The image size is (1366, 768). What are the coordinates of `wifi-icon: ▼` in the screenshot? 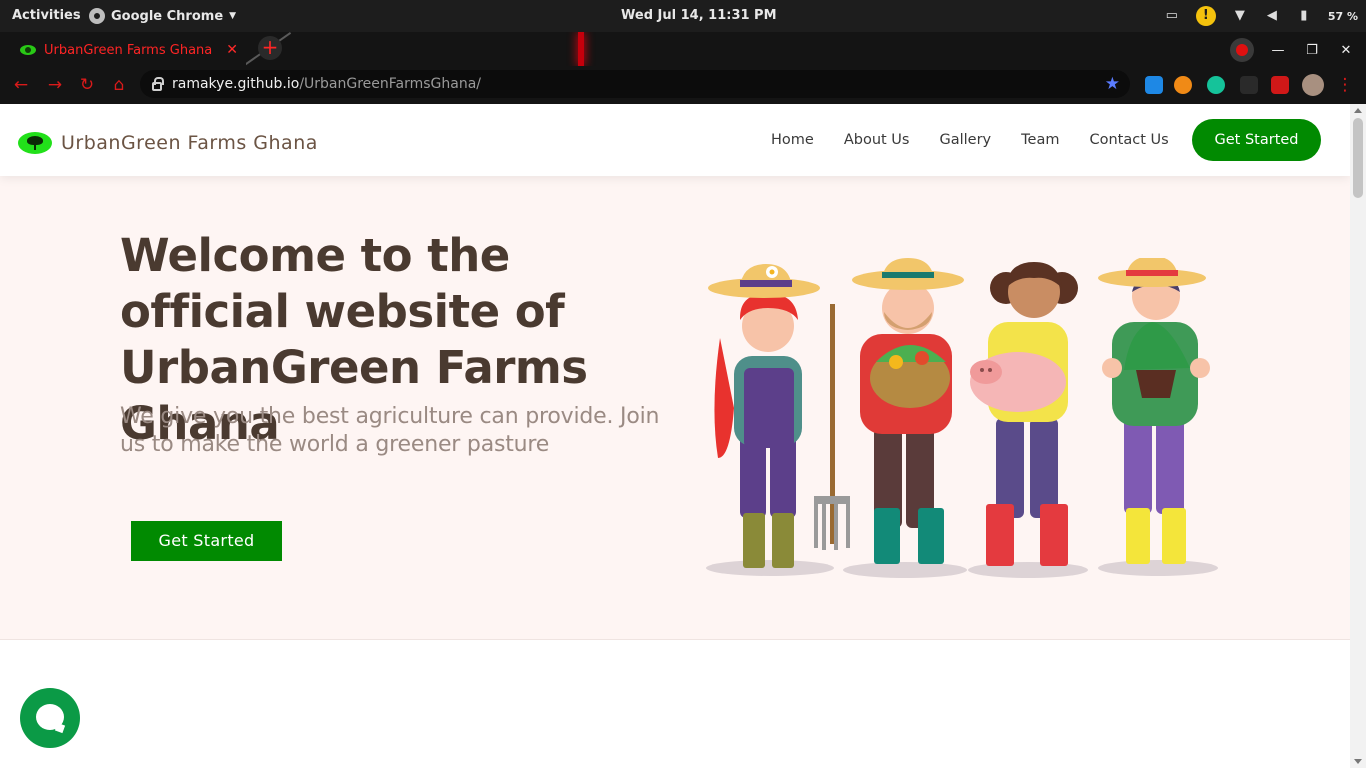 It's located at (1239, 15).